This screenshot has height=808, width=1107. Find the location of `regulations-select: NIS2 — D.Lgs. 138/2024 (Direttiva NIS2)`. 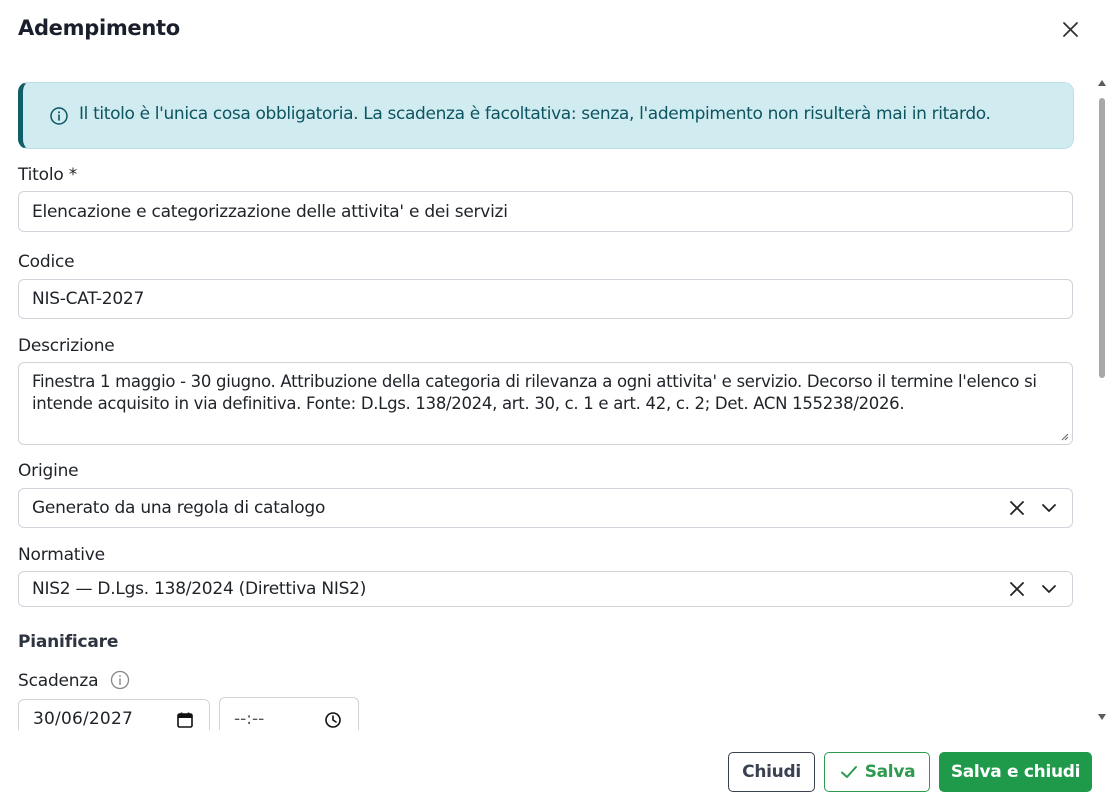

regulations-select: NIS2 — D.Lgs. 138/2024 (Direttiva NIS2) is located at coordinates (545, 589).